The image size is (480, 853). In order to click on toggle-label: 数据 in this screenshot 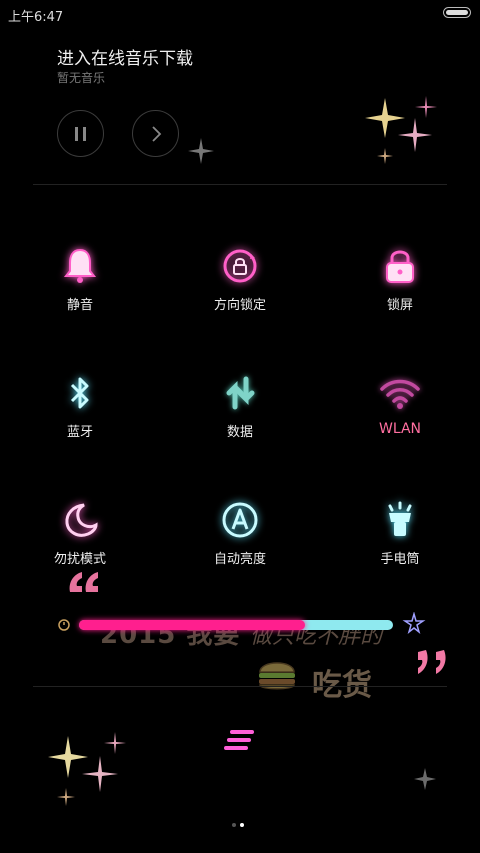, I will do `click(239, 432)`.